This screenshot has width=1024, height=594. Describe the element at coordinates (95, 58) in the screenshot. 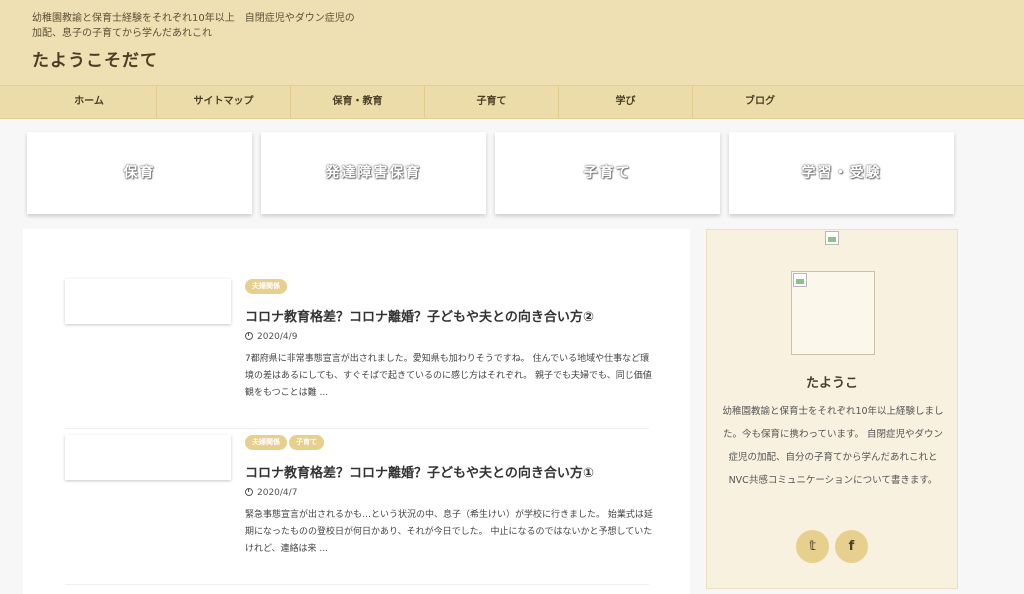

I see `site-title: たようこそだて` at that location.